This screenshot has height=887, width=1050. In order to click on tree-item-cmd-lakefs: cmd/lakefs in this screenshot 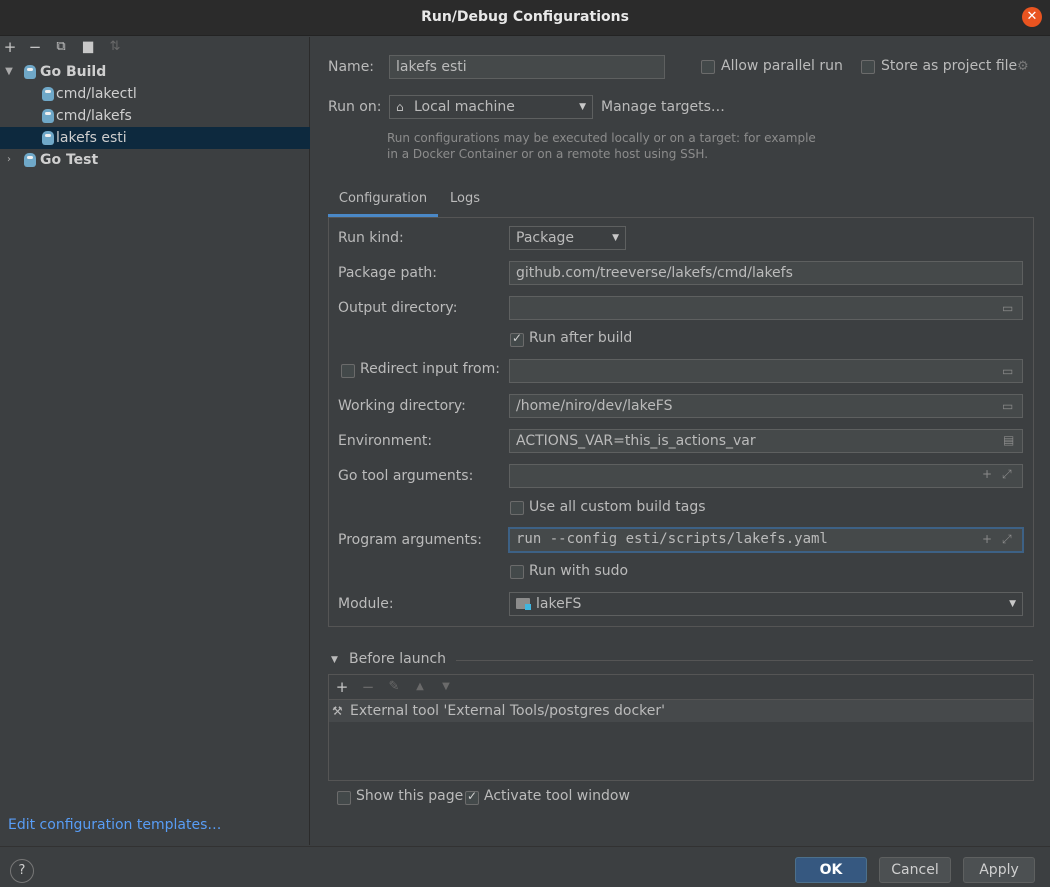, I will do `click(155, 116)`.